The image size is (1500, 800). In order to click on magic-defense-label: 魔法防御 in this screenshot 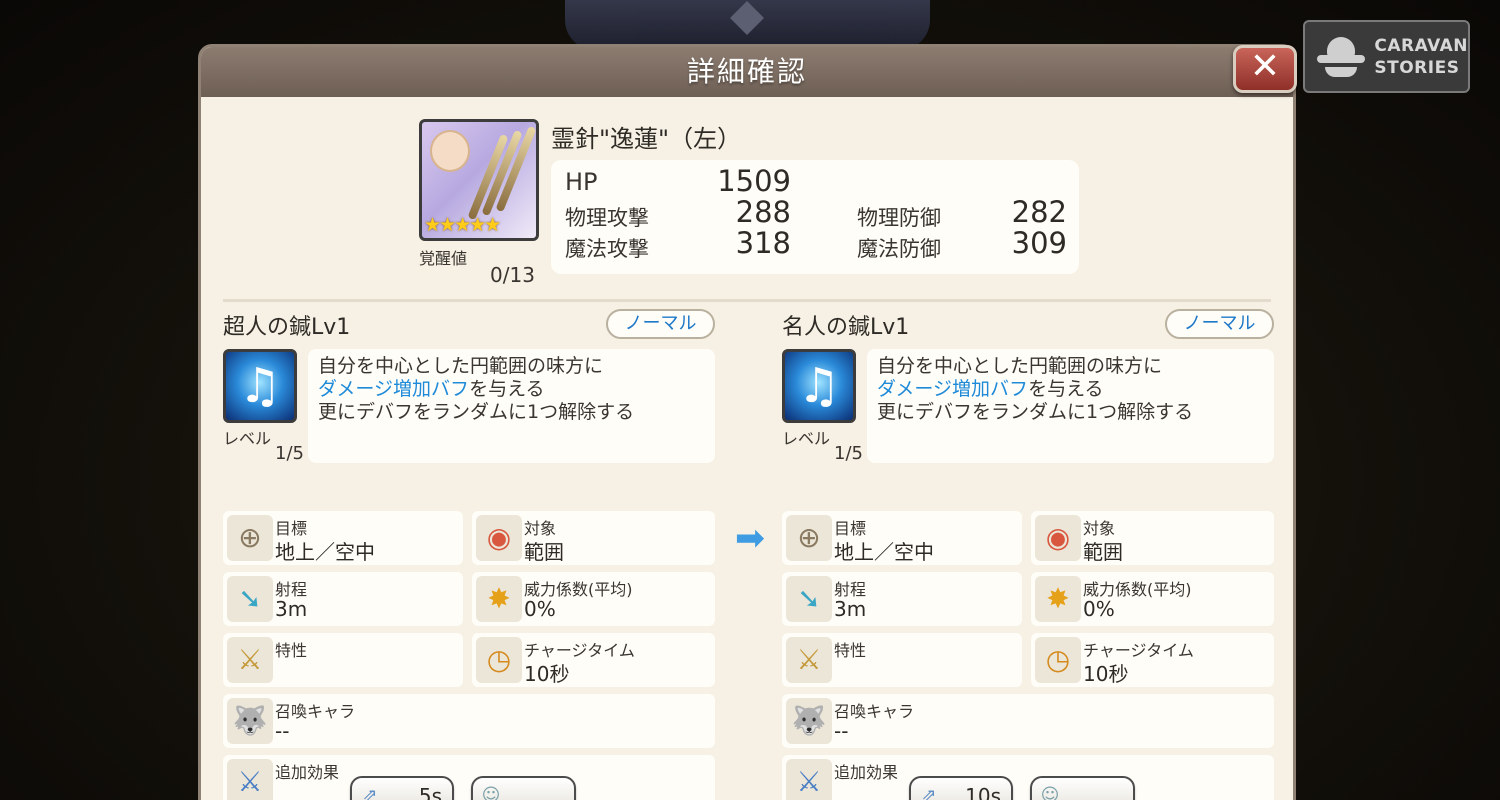, I will do `click(899, 249)`.